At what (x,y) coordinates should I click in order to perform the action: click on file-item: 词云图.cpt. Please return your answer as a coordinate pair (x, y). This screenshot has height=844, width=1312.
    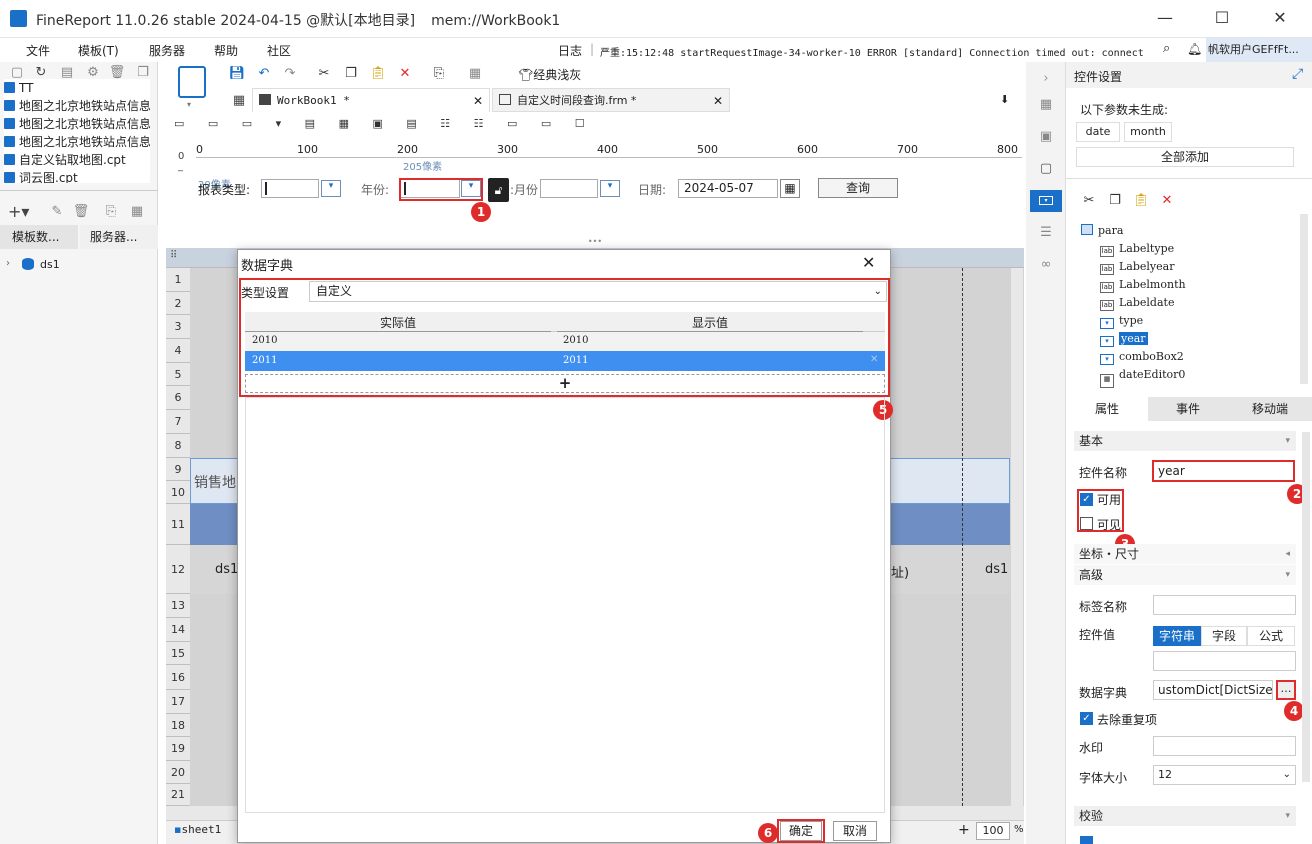
    Looking at the image, I should click on (77, 176).